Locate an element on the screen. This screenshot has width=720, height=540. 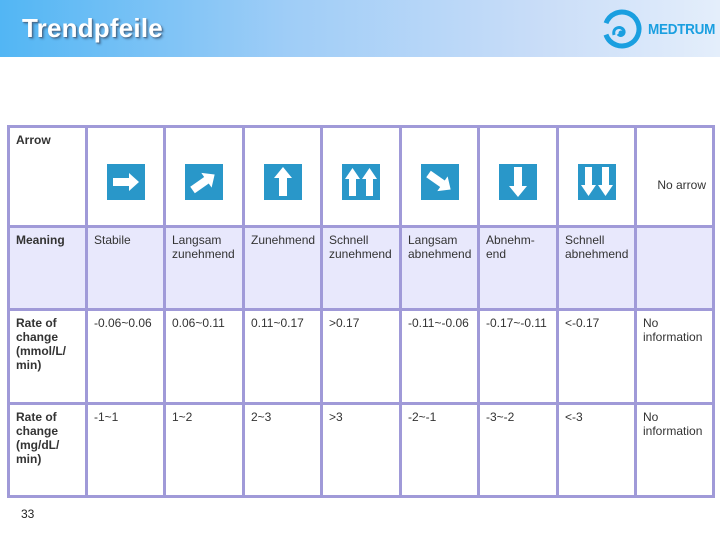
rate-mmol-cell: -0.17~-0.11 is located at coordinates (518, 356).